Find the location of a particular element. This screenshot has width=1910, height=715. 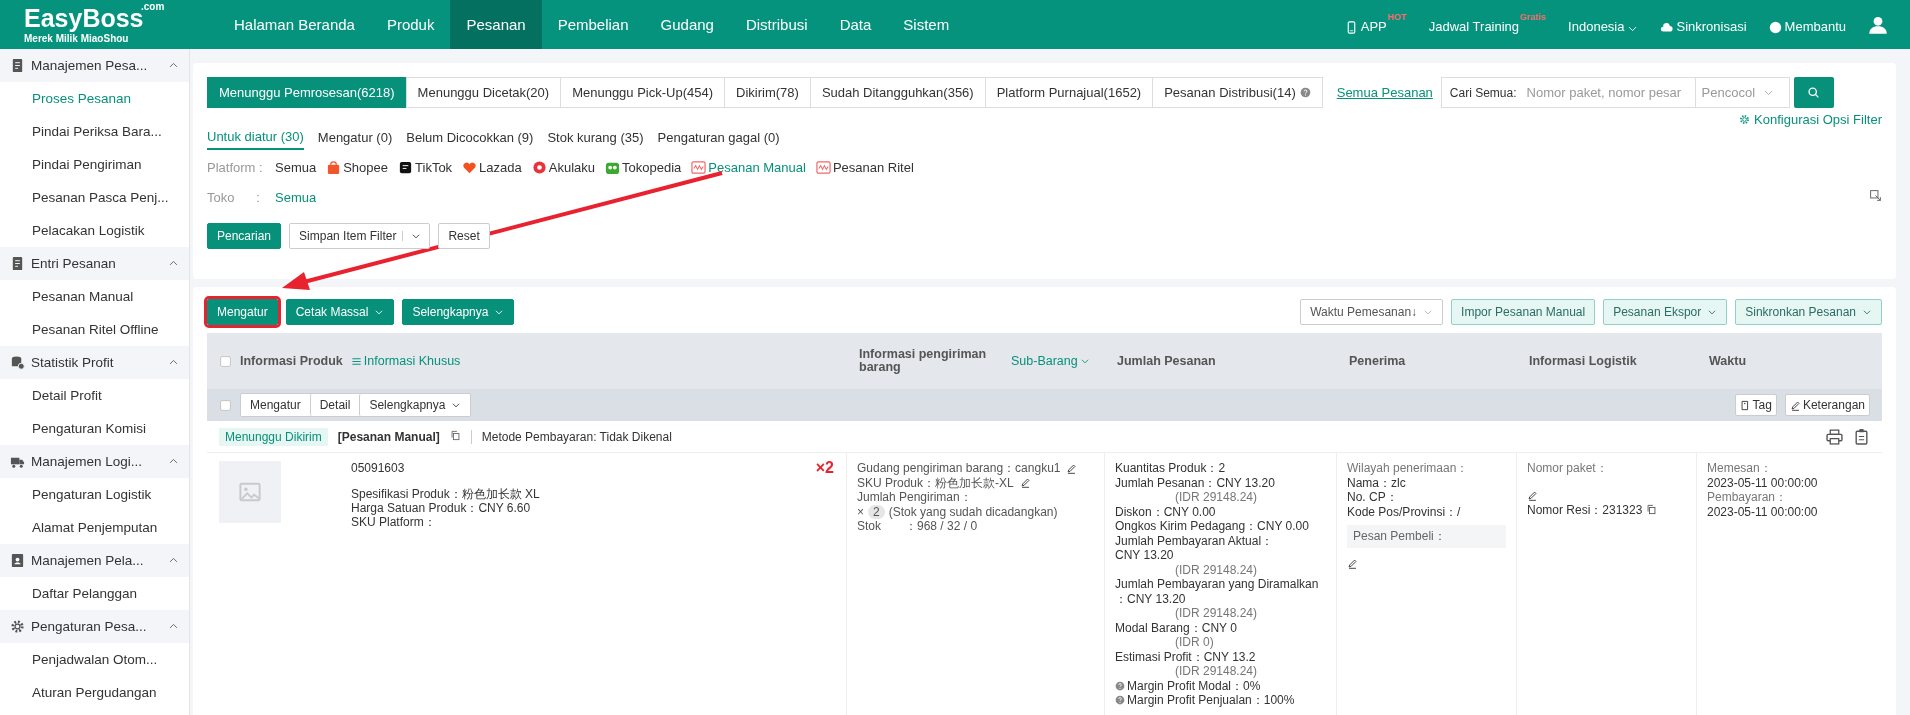

sidebar-item: Aturan Pergudangan is located at coordinates (94, 692).